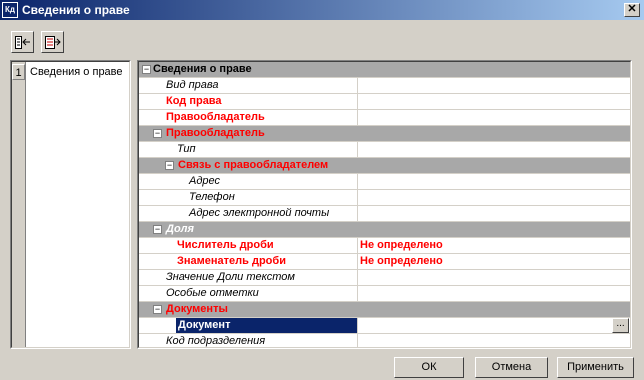 This screenshot has width=644, height=380. I want to click on property-row: Адрес, so click(384, 182).